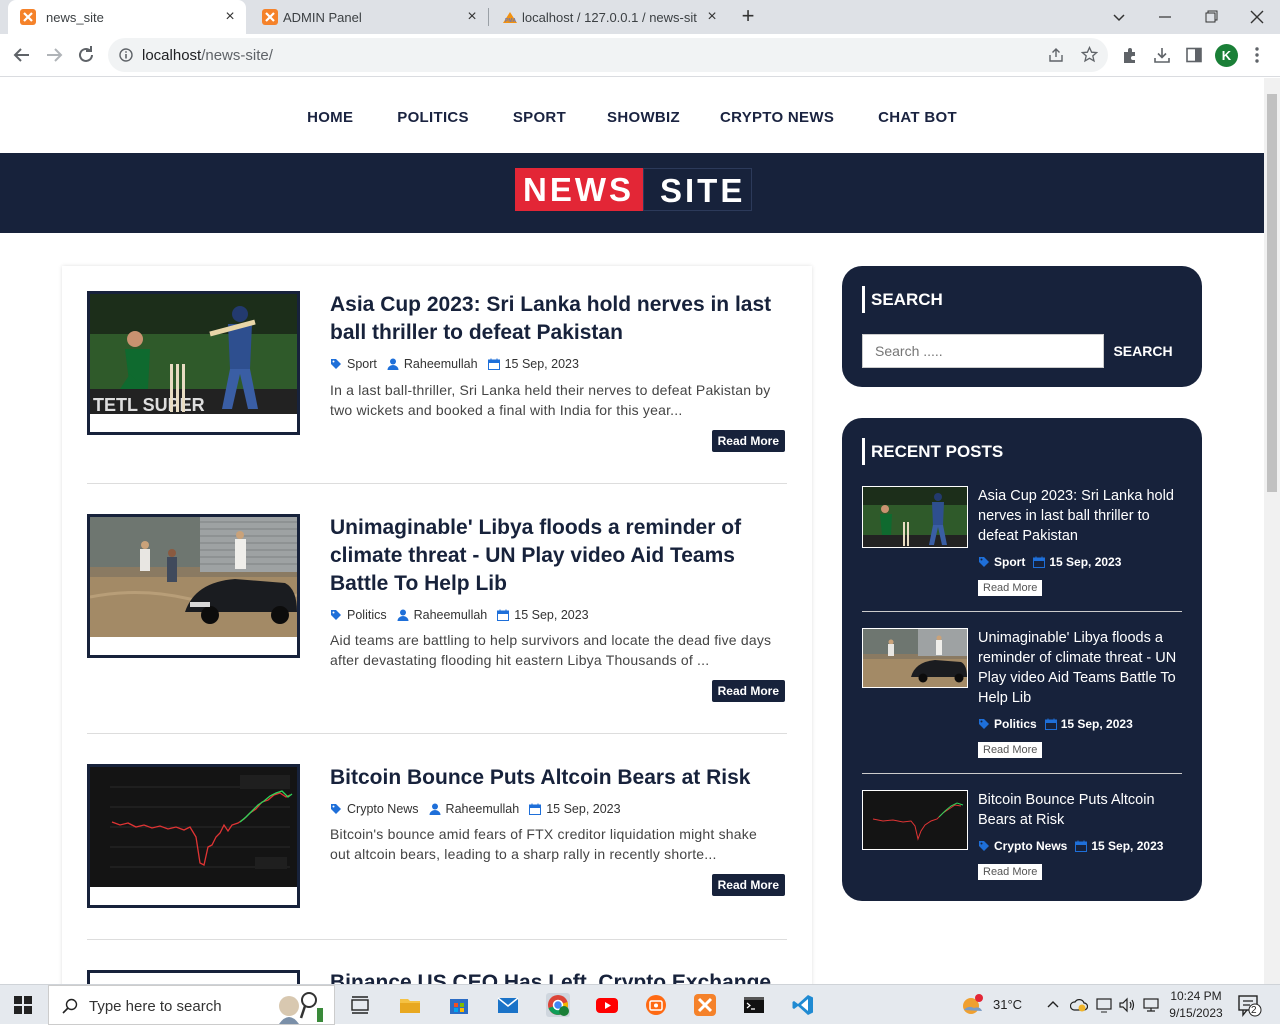 Image resolution: width=1280 pixels, height=1025 pixels. What do you see at coordinates (1127, 1005) in the screenshot?
I see `volume-icon` at bounding box center [1127, 1005].